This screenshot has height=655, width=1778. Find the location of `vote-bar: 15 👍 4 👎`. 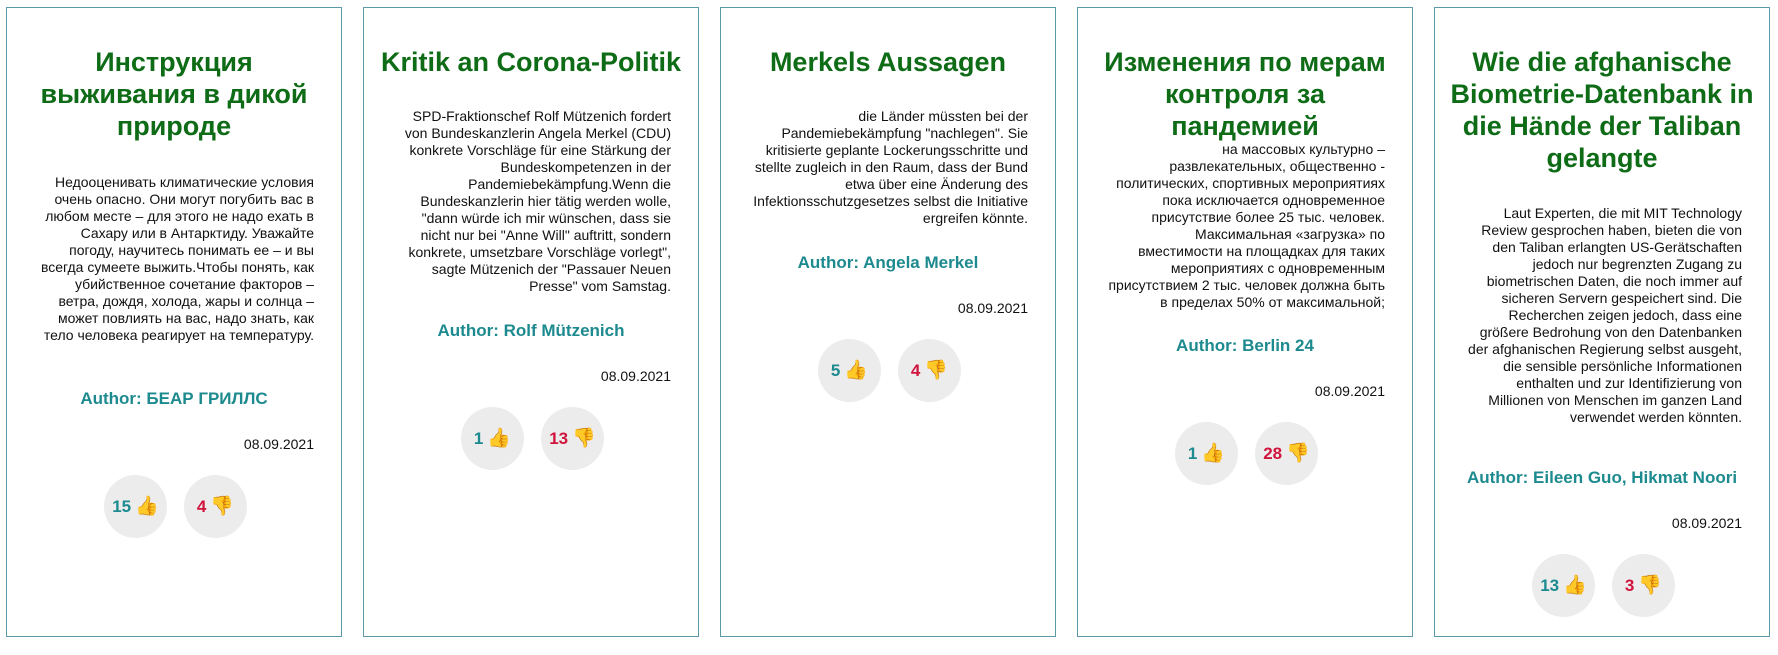

vote-bar: 15 👍 4 👎 is located at coordinates (174, 507).